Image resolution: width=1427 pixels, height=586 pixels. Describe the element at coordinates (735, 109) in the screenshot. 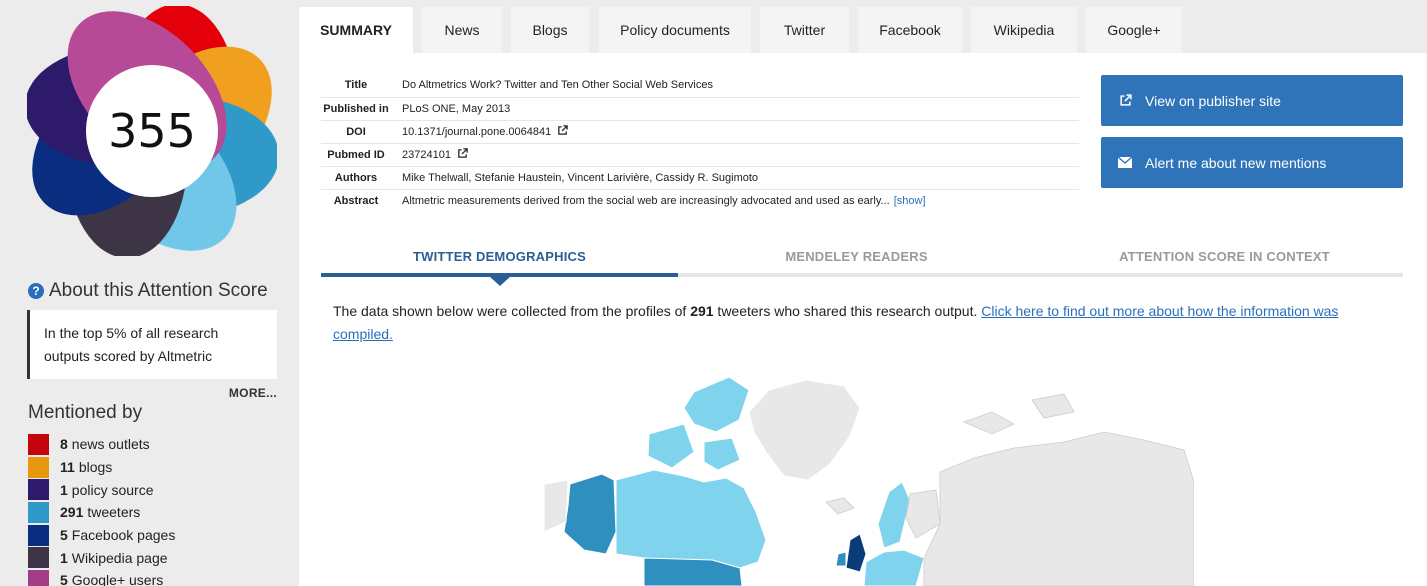

I see `published-in: PLoS ONE, May 2013` at that location.